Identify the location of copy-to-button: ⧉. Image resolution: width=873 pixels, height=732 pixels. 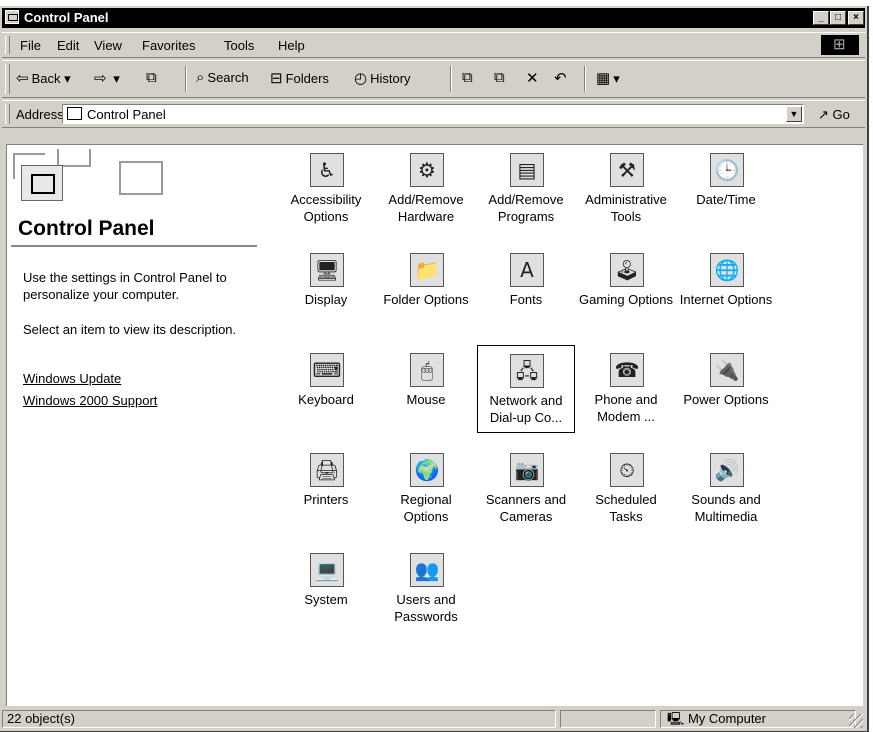
(501, 77).